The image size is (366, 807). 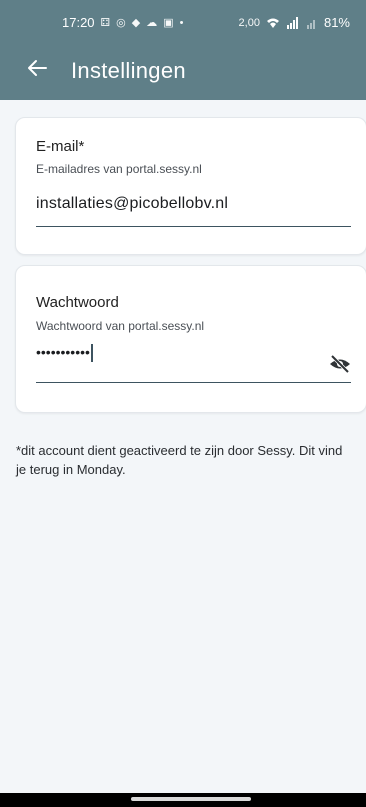 I want to click on text-caret, so click(x=91, y=353).